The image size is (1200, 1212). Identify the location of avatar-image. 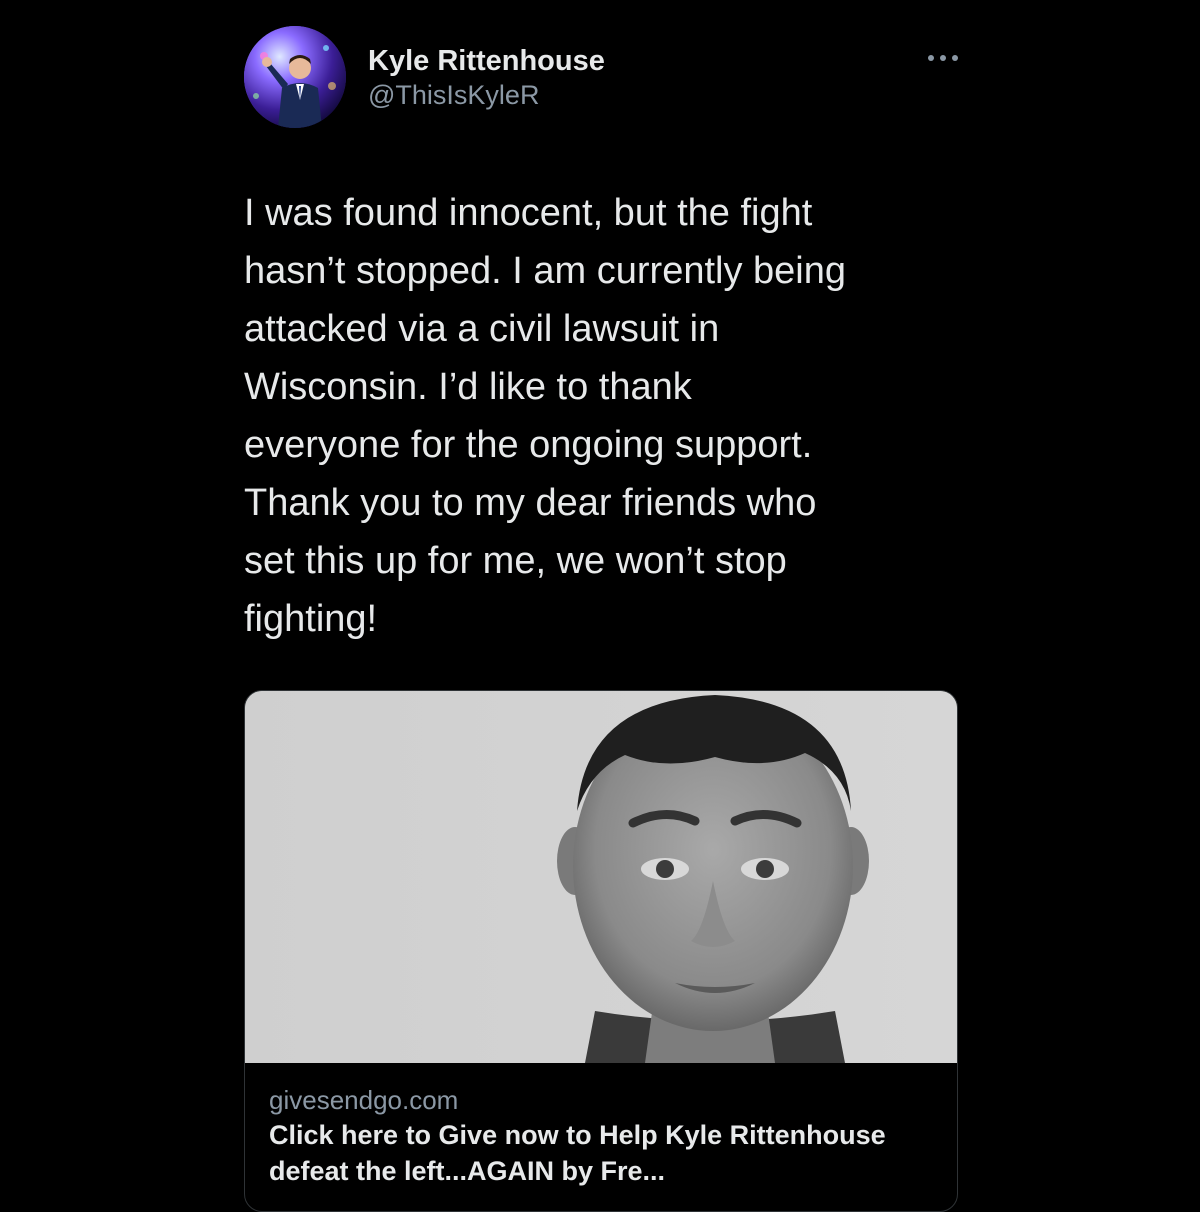
(295, 77).